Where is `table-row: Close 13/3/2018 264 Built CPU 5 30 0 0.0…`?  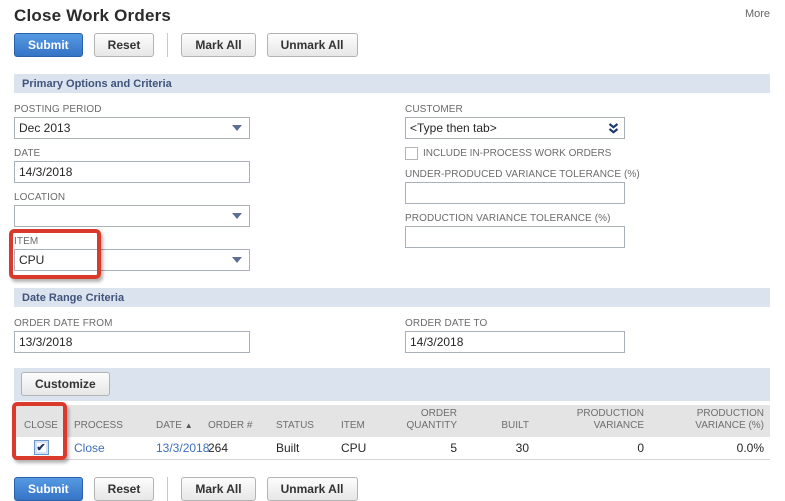
table-row: Close 13/3/2018 264 Built CPU 5 30 0 0.0… is located at coordinates (392, 448).